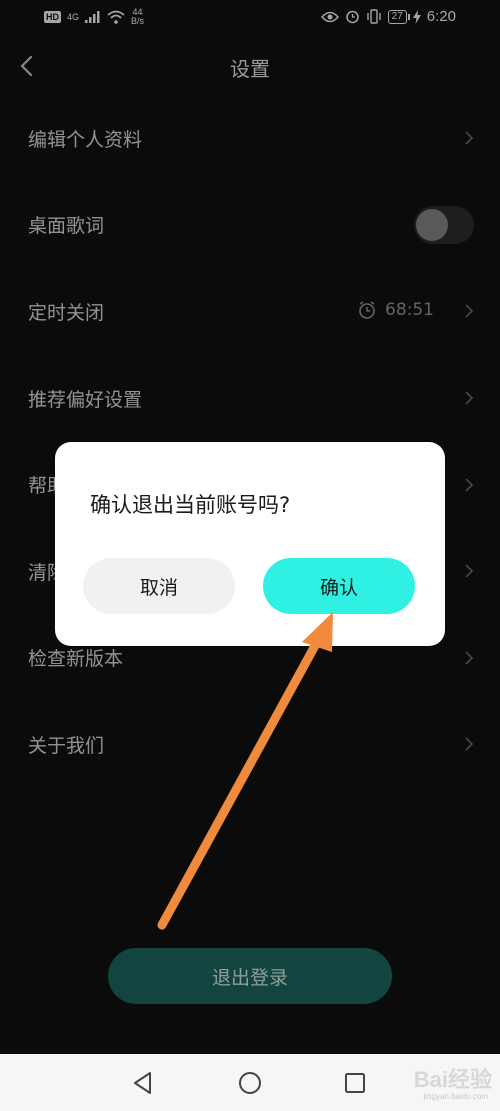 The height and width of the screenshot is (1111, 500). What do you see at coordinates (159, 586) in the screenshot?
I see `cancel-button: 取消` at bounding box center [159, 586].